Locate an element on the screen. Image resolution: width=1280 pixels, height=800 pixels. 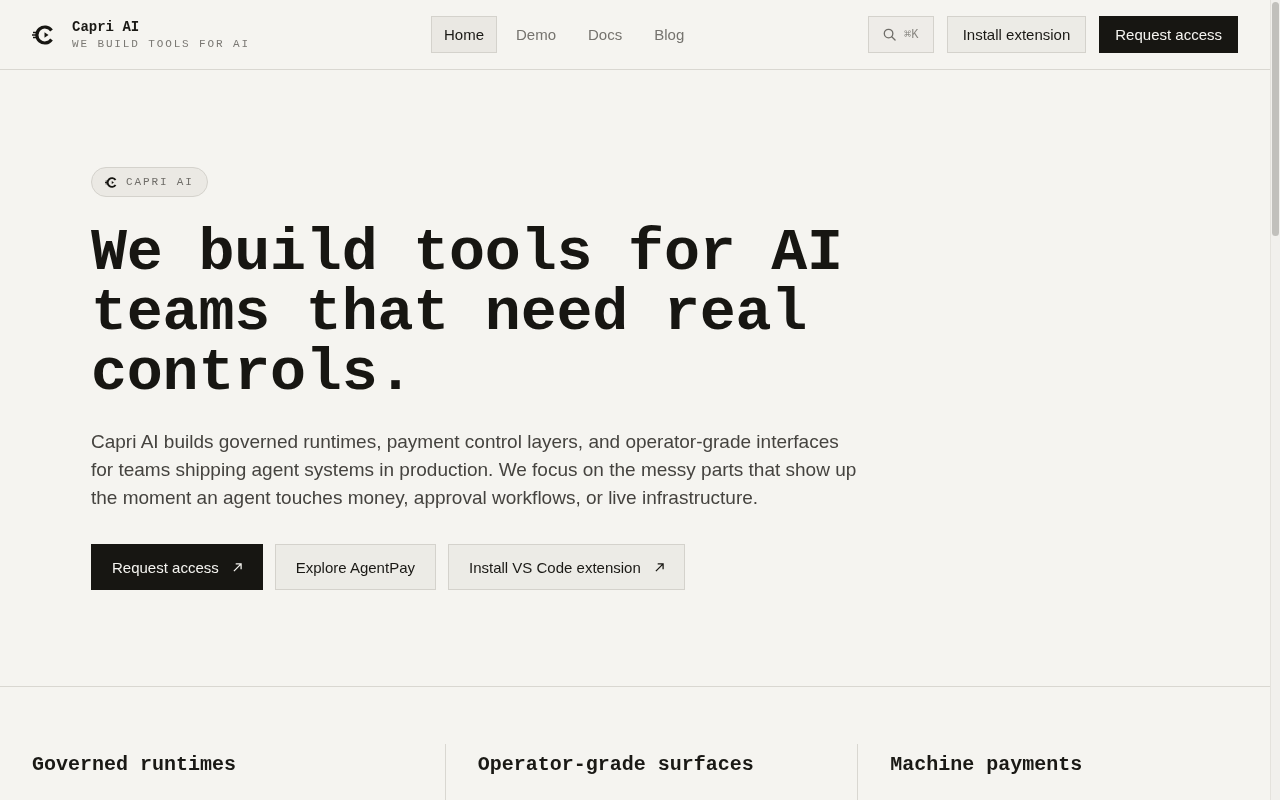
feature-title: Governed runtimes is located at coordinates (135, 765).